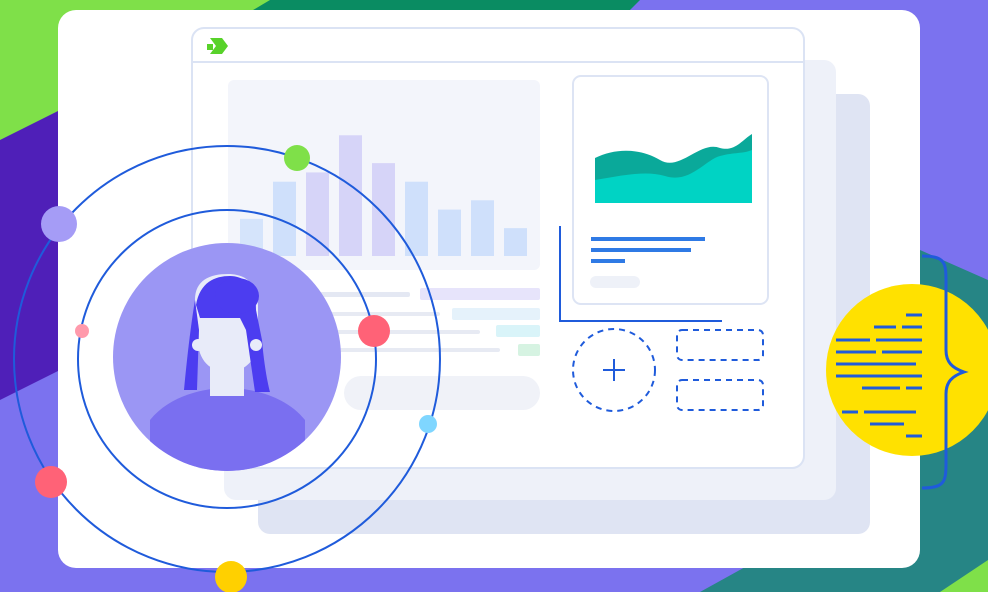 This screenshot has width=988, height=592. I want to click on orbit-dot-cyan, so click(428, 424).